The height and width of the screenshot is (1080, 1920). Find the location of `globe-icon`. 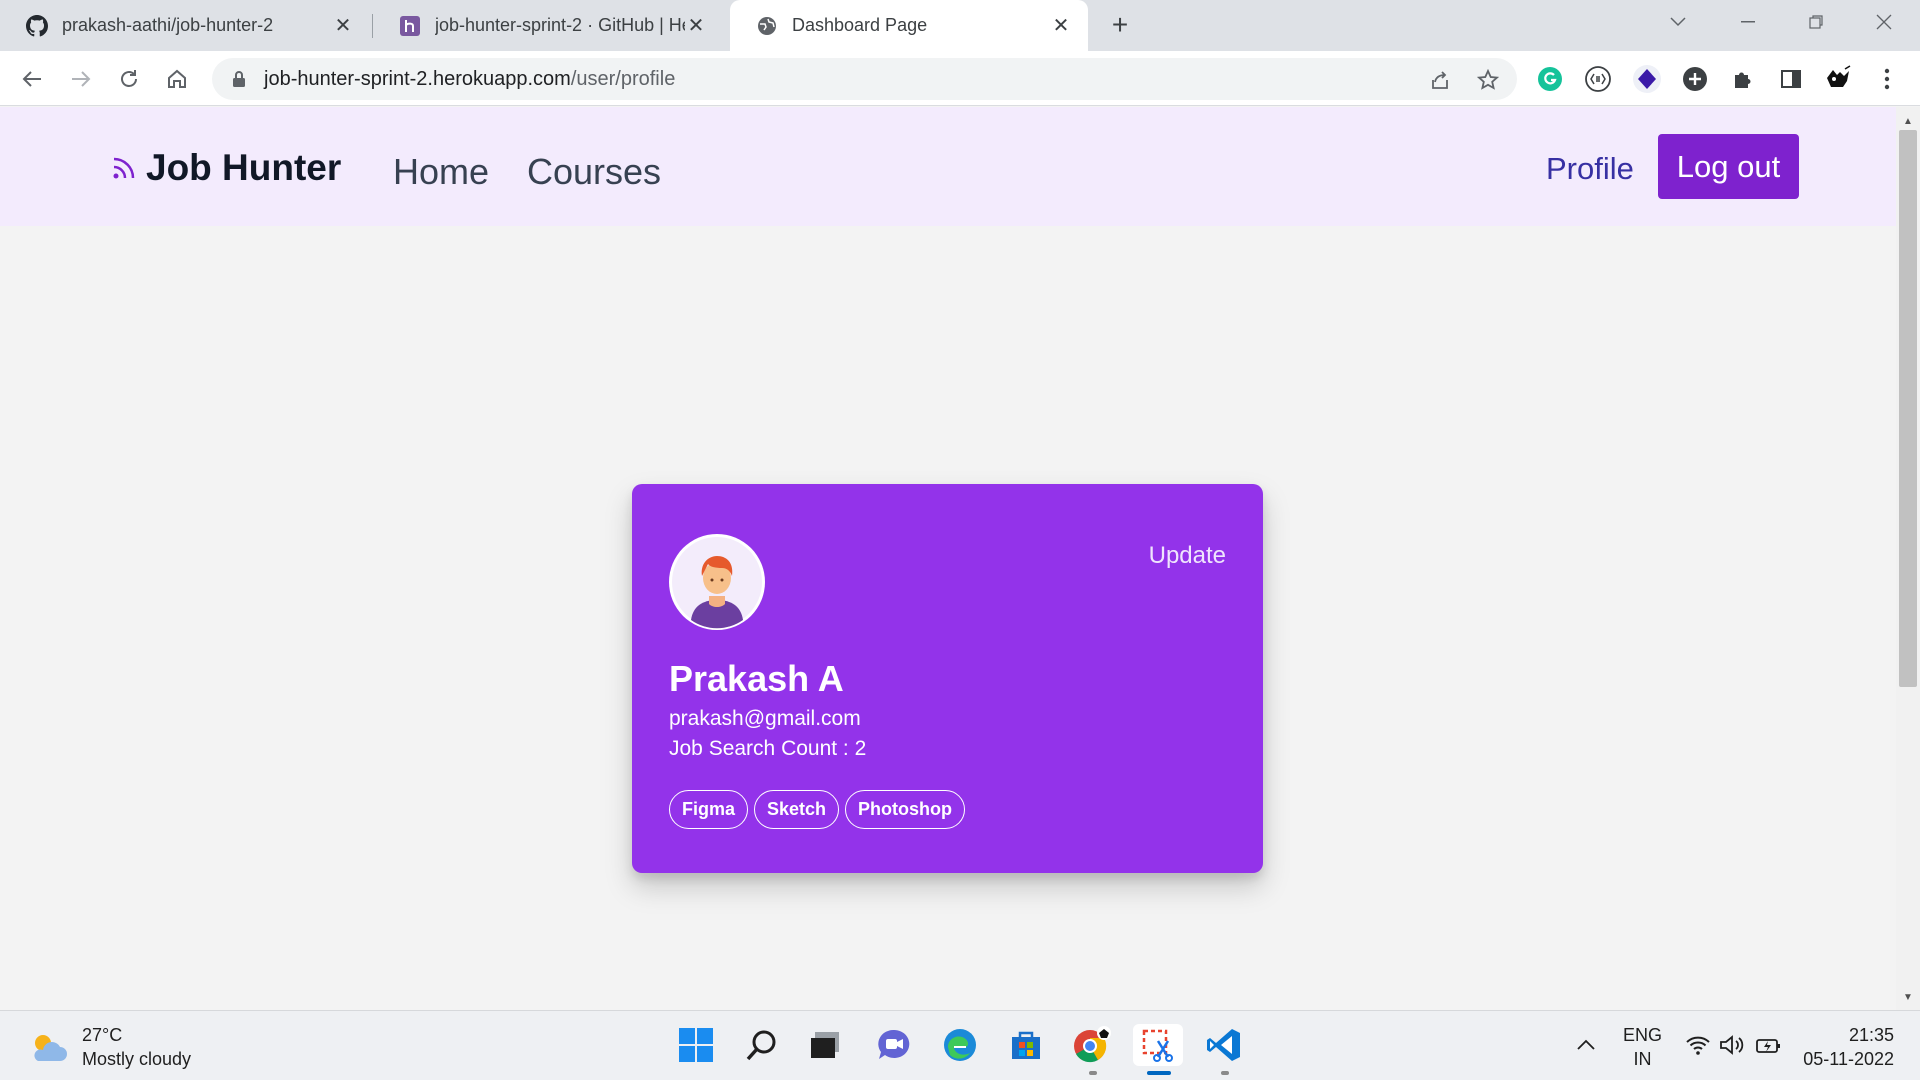

globe-icon is located at coordinates (767, 26).